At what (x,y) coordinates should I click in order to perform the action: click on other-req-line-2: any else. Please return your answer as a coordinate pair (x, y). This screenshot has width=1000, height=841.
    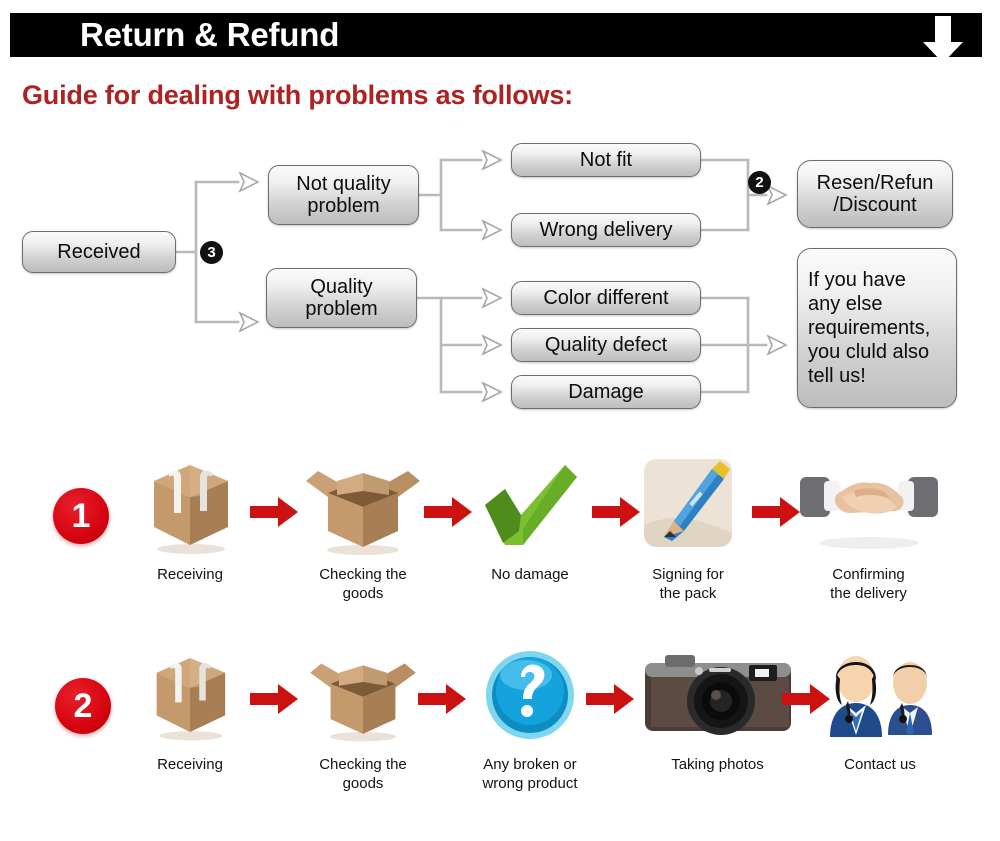
    Looking at the image, I should click on (845, 304).